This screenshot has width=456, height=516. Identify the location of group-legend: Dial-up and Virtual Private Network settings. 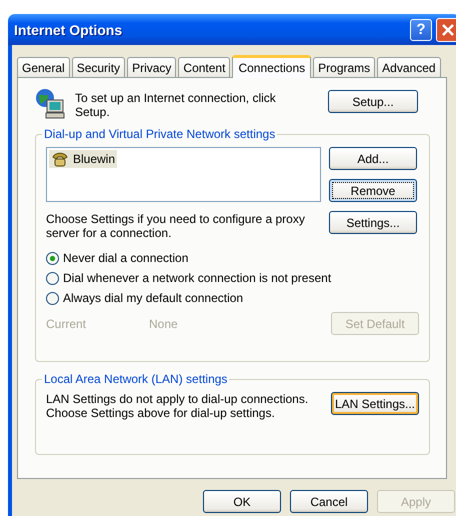
(160, 134).